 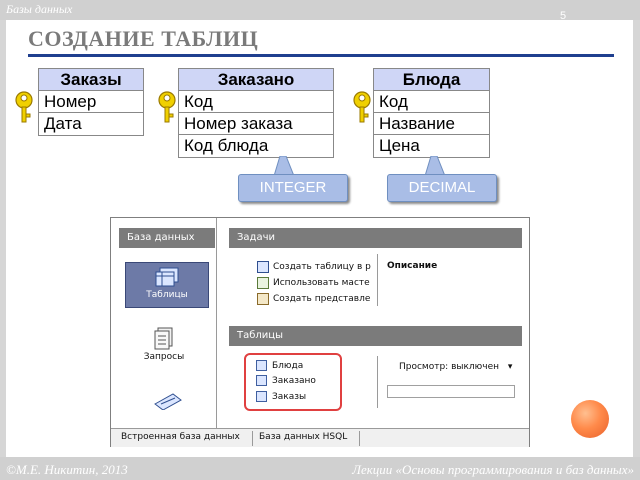 I want to click on view-dropdown-label: Просмотр: выключен, so click(x=449, y=367).